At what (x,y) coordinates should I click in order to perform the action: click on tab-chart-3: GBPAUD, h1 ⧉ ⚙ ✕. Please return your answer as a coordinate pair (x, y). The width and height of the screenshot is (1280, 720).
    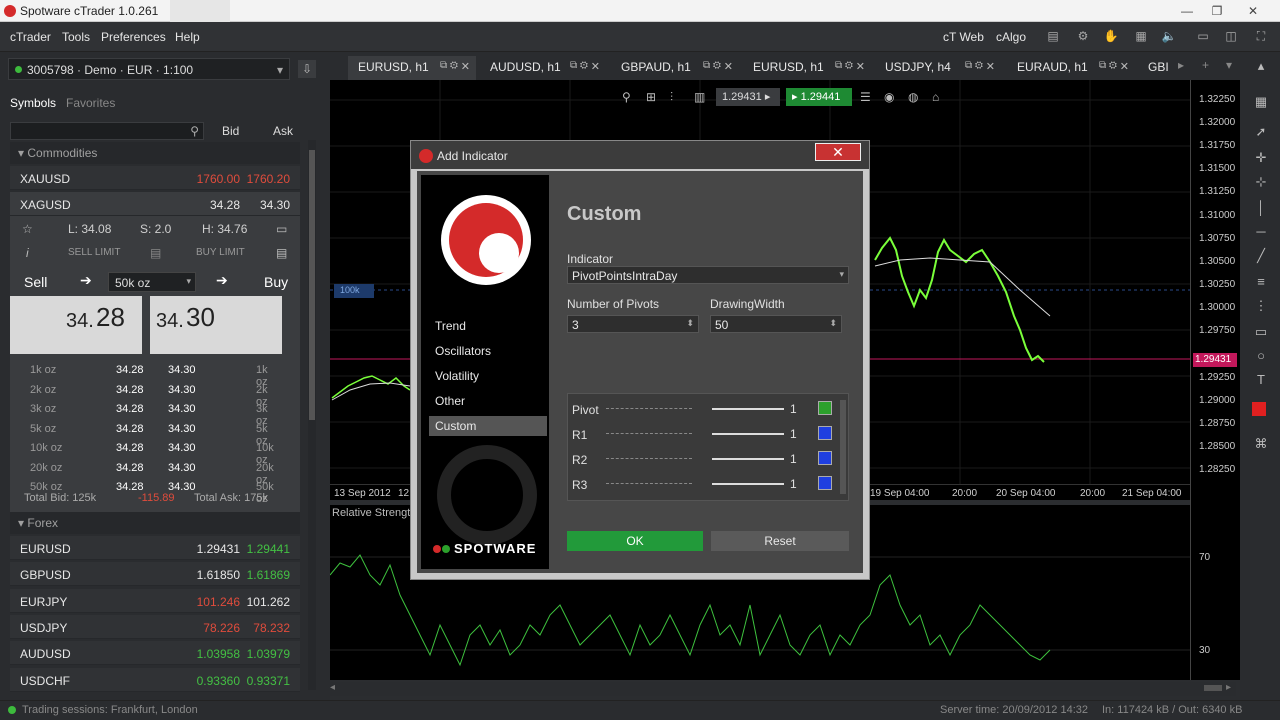
    Looking at the image, I should click on (675, 68).